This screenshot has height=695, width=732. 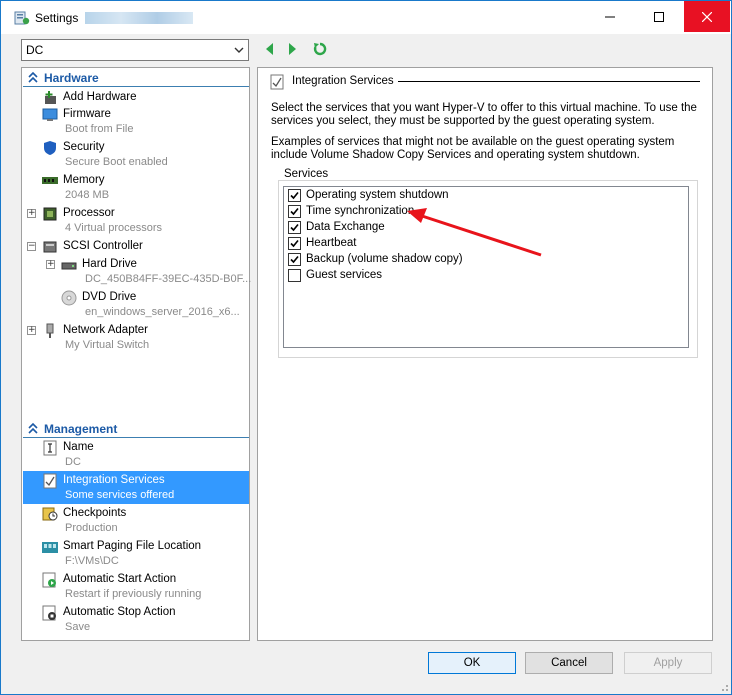 I want to click on forward-arrow-icon, so click(x=292, y=49).